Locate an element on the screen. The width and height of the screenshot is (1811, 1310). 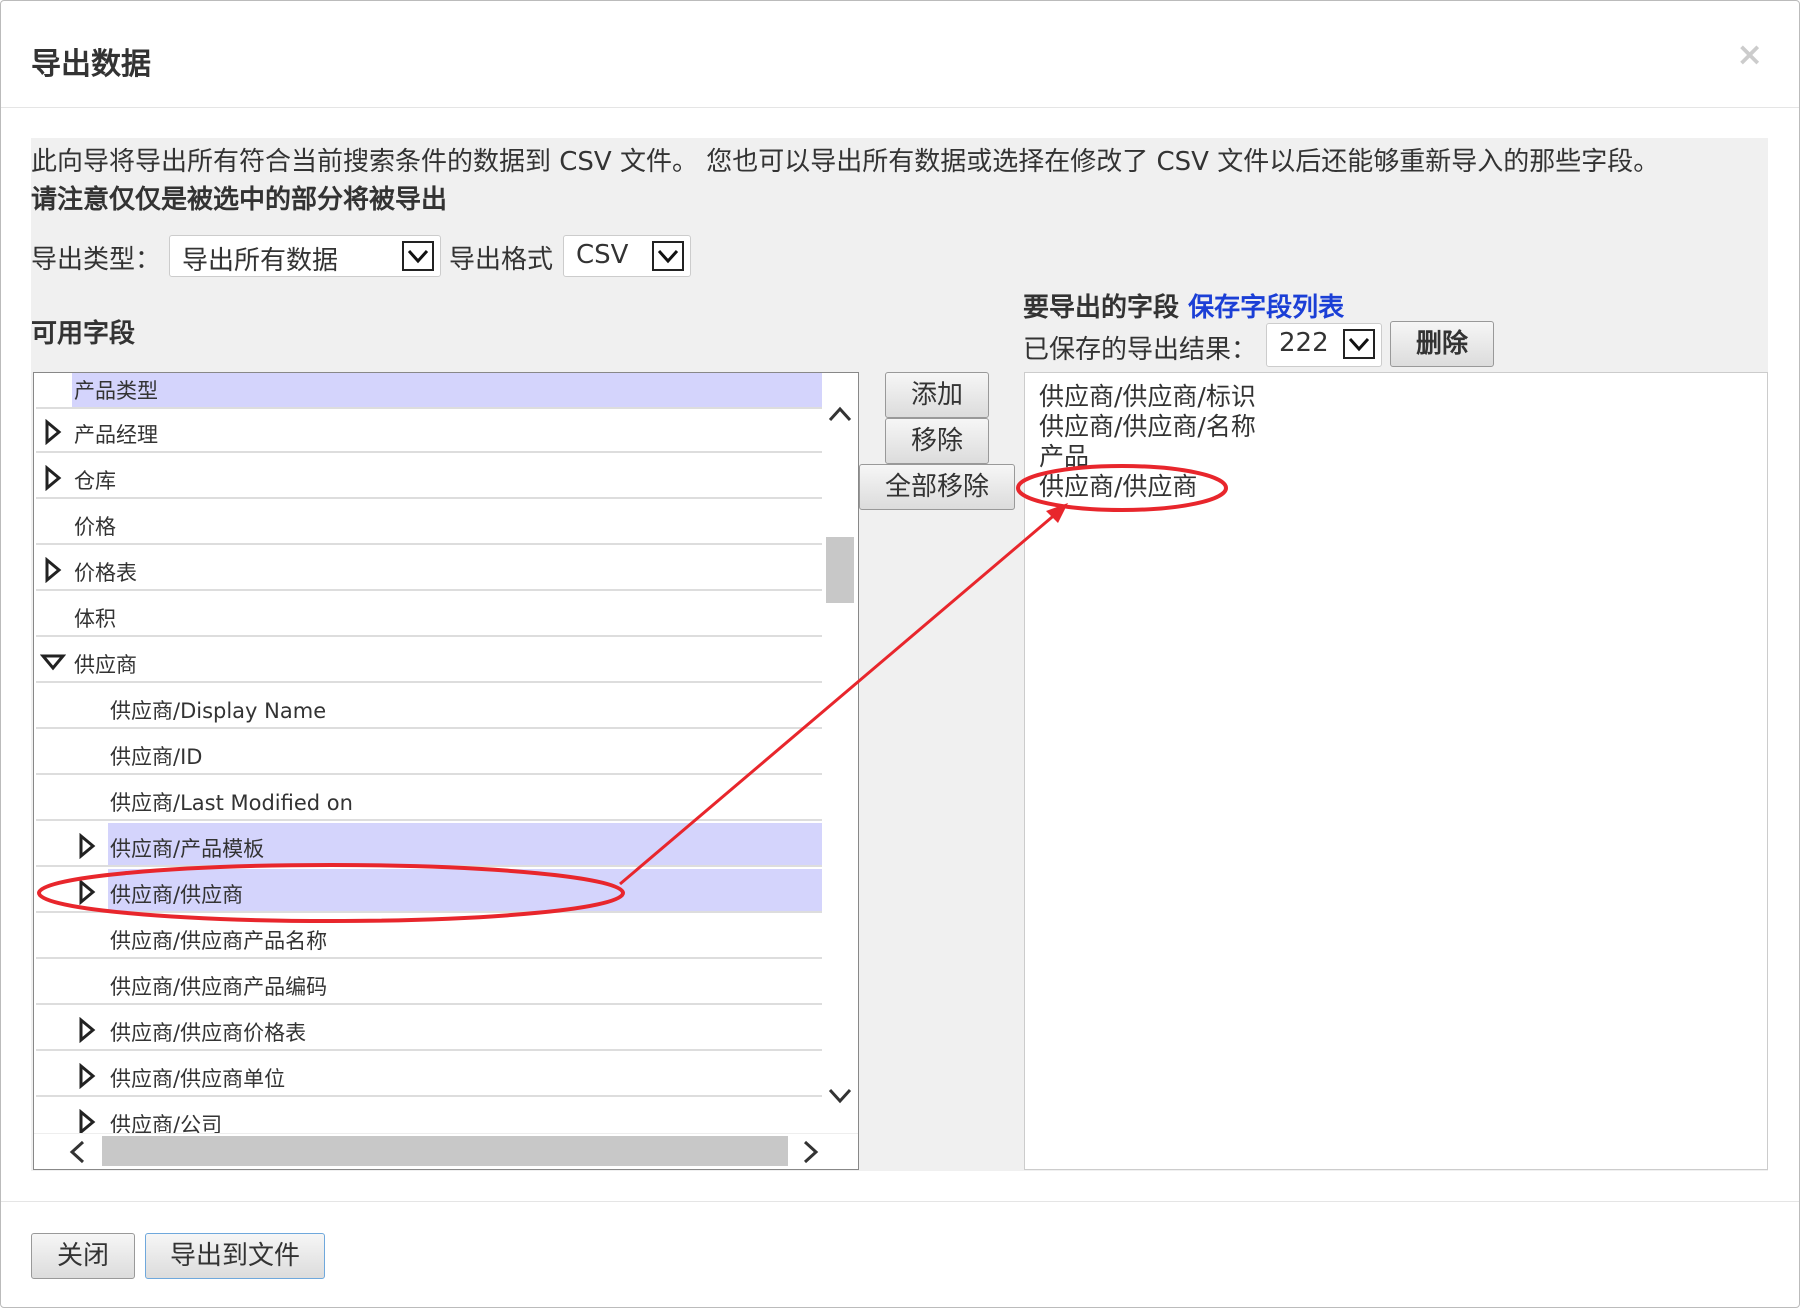
export-to-file-button: 导出到文件 is located at coordinates (235, 1256).